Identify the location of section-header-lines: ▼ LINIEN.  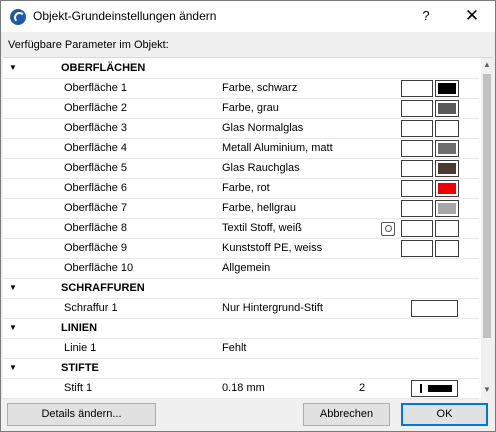
(241, 328).